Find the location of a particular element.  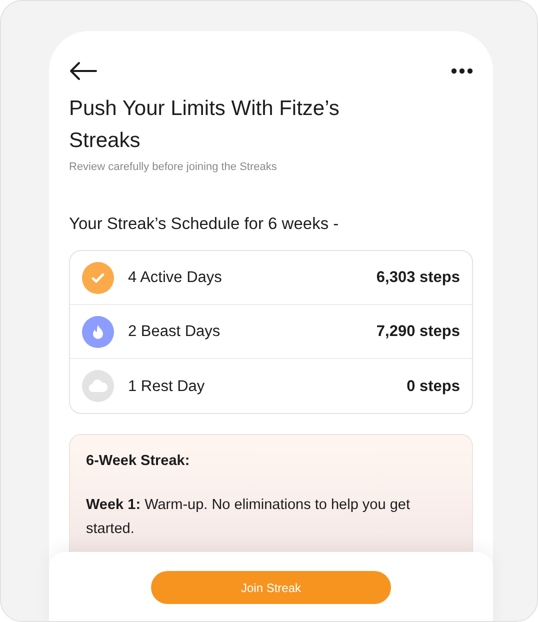

day-label: 4 Active Days is located at coordinates (175, 278).